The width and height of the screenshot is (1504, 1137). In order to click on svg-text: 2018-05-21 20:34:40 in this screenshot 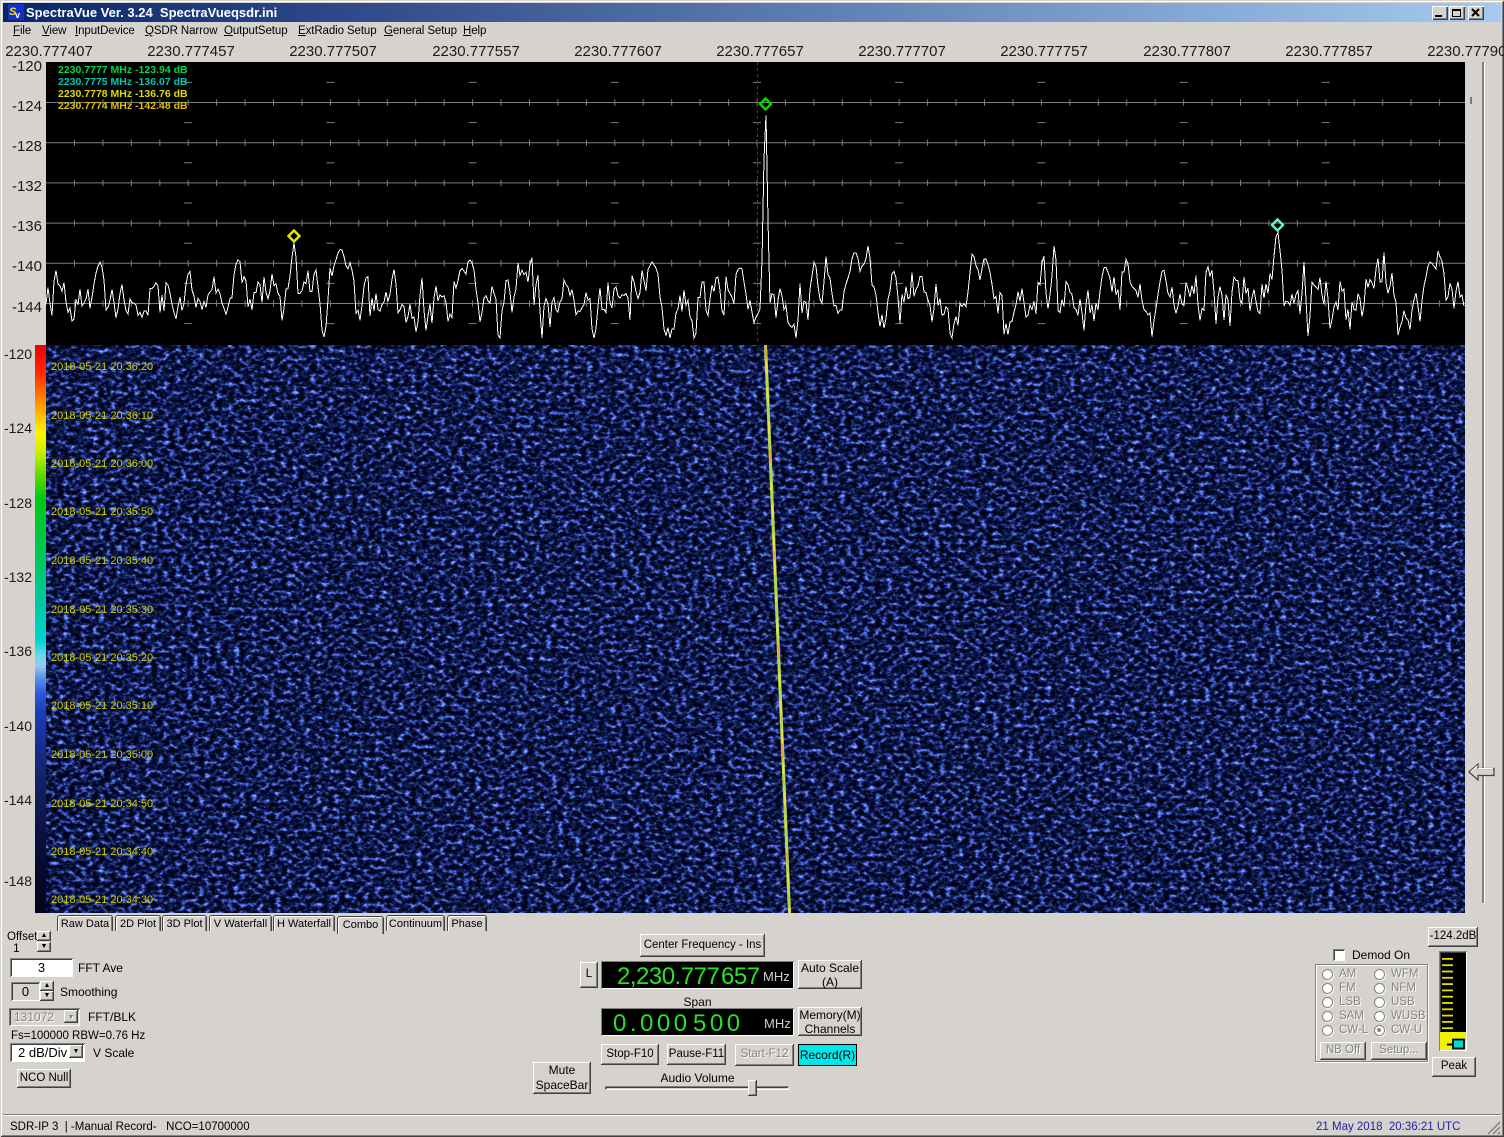, I will do `click(102, 852)`.